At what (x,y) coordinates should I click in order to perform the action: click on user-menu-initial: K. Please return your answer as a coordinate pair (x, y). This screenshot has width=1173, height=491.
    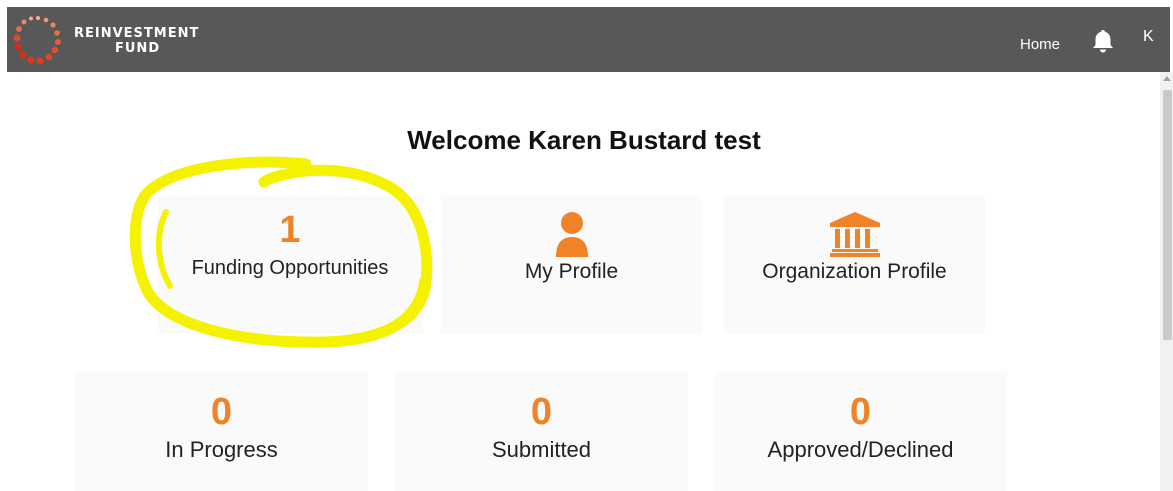
    Looking at the image, I should click on (1148, 37).